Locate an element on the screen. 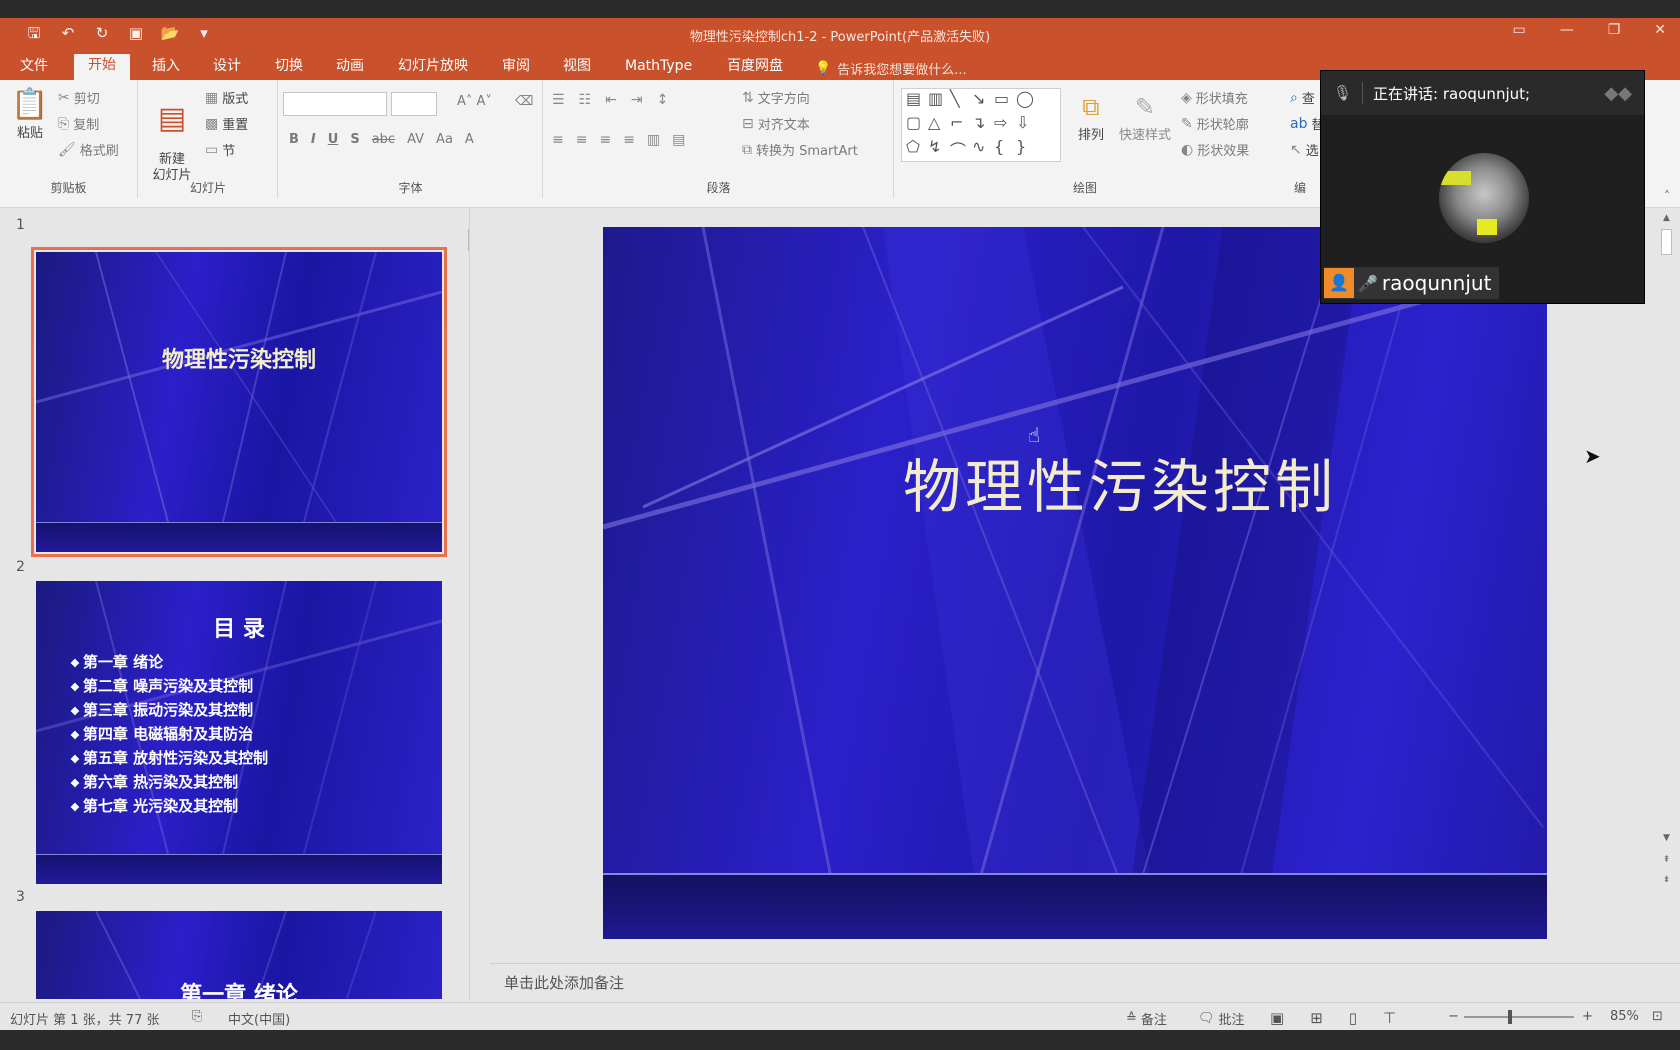  triangle-shape-icon: △ is located at coordinates (939, 125).